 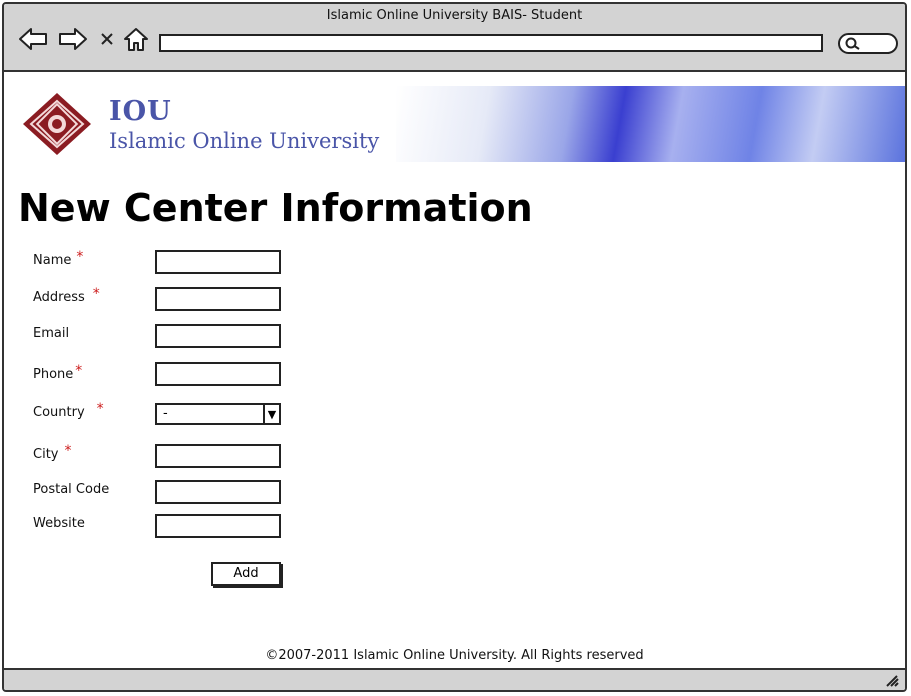 I want to click on email-label: Email, so click(x=51, y=333).